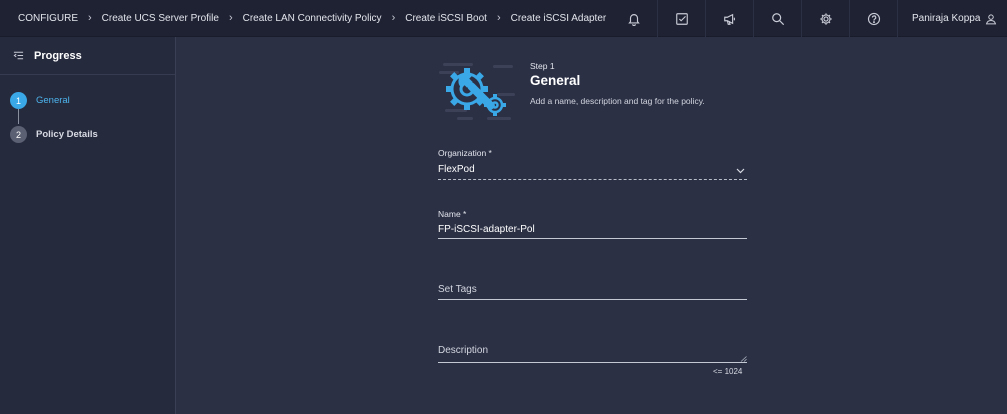 This screenshot has width=1007, height=414. Describe the element at coordinates (946, 18) in the screenshot. I see `user-name: Paniraja Koppa` at that location.